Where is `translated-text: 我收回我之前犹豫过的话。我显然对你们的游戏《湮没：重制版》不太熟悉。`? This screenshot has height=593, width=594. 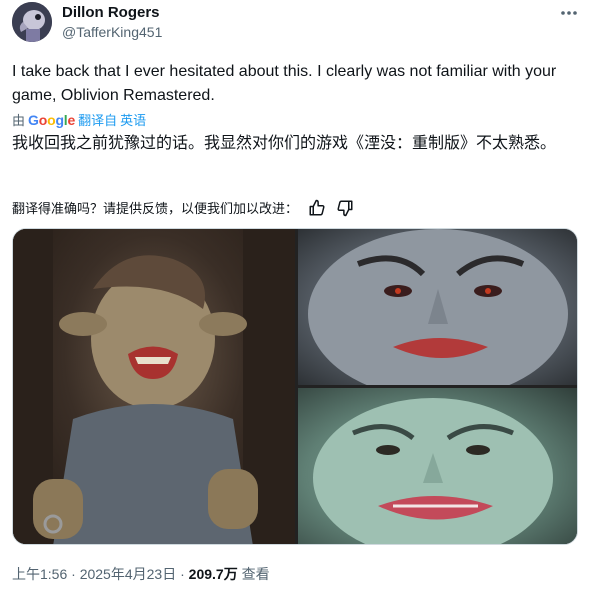 translated-text: 我收回我之前犹豫过的话。我显然对你们的游戏《湮没：重制版》不太熟悉。 is located at coordinates (284, 143).